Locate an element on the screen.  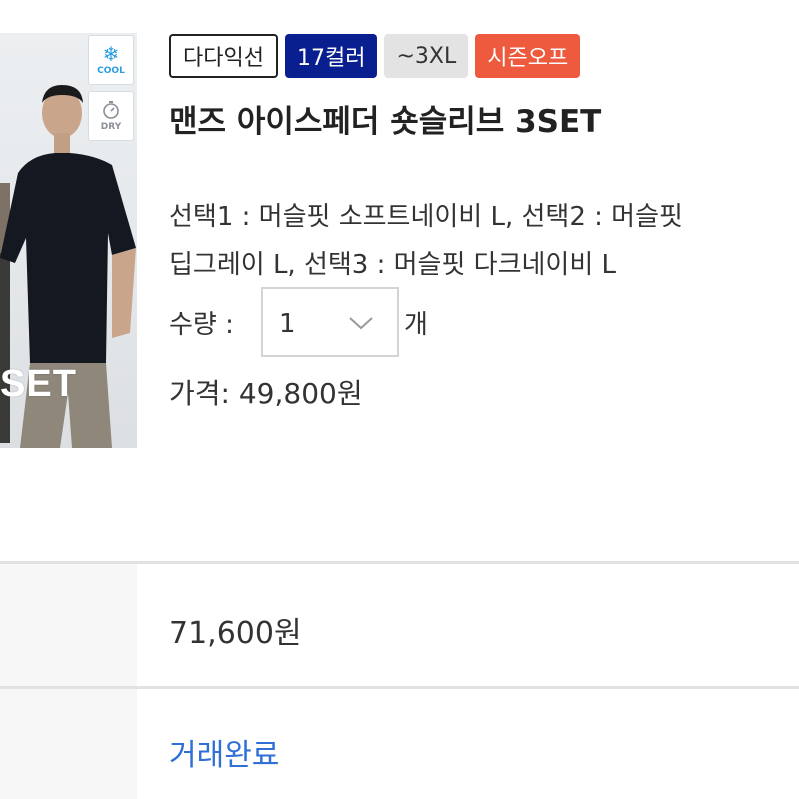
product-tags: 다다익선 17컬러 ~3XL 시즌오프 is located at coordinates (375, 56).